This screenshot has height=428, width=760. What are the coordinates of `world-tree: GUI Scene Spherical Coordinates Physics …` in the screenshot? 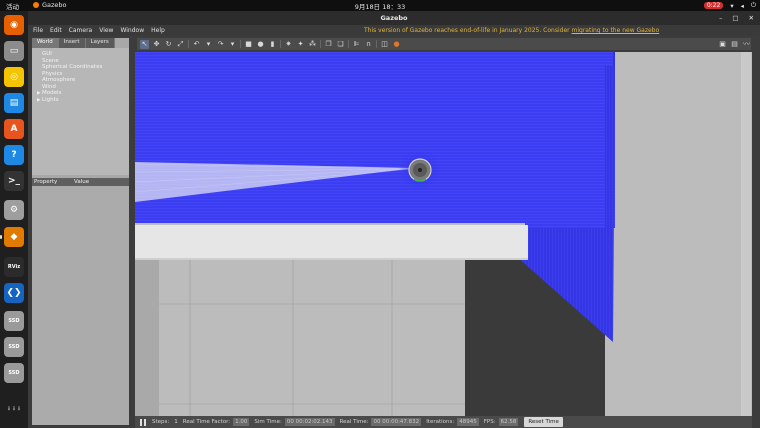 It's located at (80, 111).